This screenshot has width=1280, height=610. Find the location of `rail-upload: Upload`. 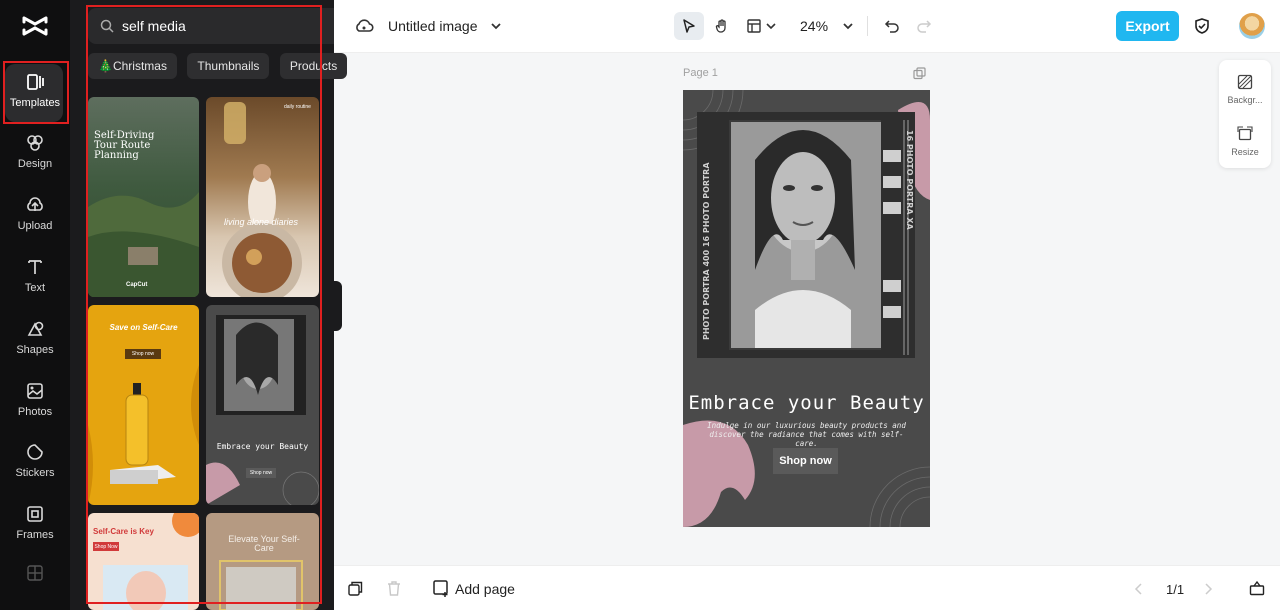

rail-upload: Upload is located at coordinates (35, 213).